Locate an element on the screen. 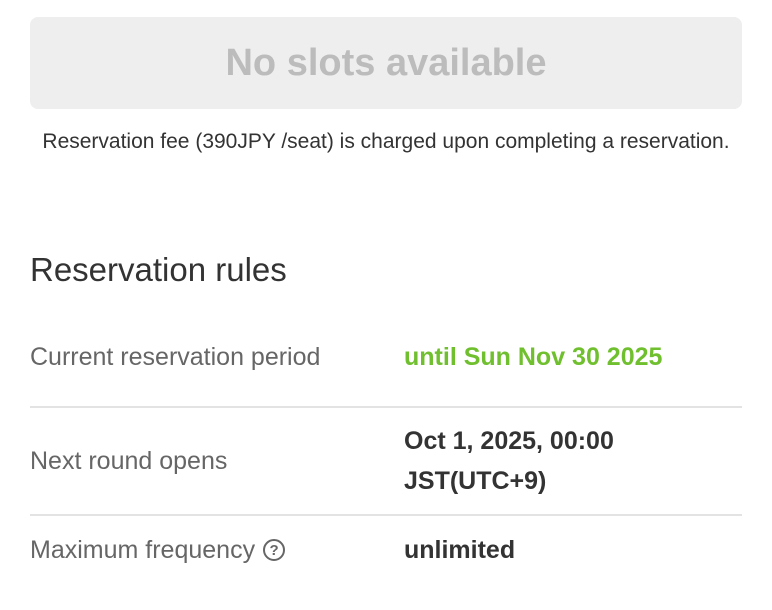  no-slots-button: No slots available is located at coordinates (386, 63).